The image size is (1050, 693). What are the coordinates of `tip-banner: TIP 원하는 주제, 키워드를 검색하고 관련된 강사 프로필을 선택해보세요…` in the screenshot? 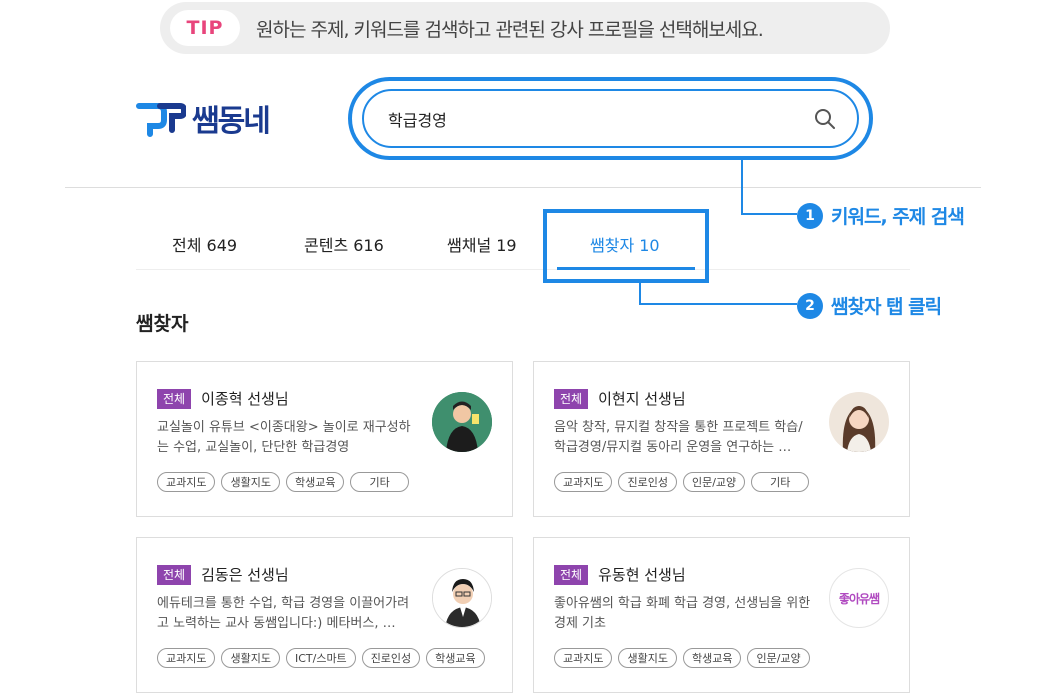 It's located at (525, 28).